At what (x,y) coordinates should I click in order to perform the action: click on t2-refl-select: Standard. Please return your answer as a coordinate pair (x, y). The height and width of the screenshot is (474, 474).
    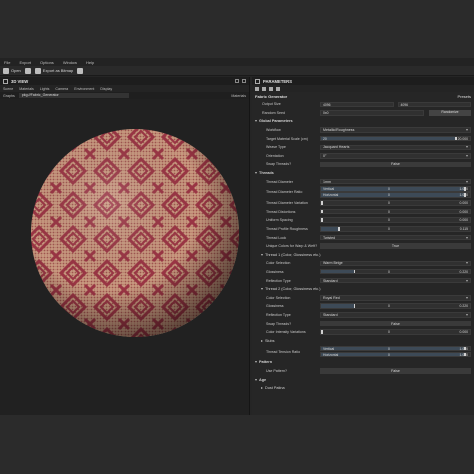
    Looking at the image, I should click on (395, 315).